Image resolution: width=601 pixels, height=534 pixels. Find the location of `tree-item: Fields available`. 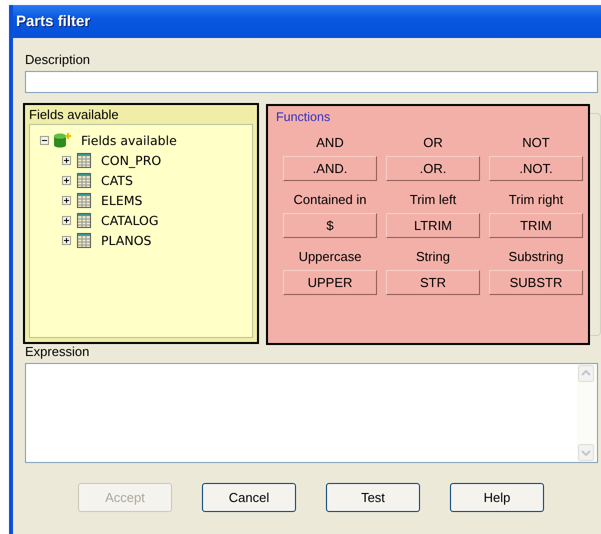

tree-item: Fields available is located at coordinates (127, 140).